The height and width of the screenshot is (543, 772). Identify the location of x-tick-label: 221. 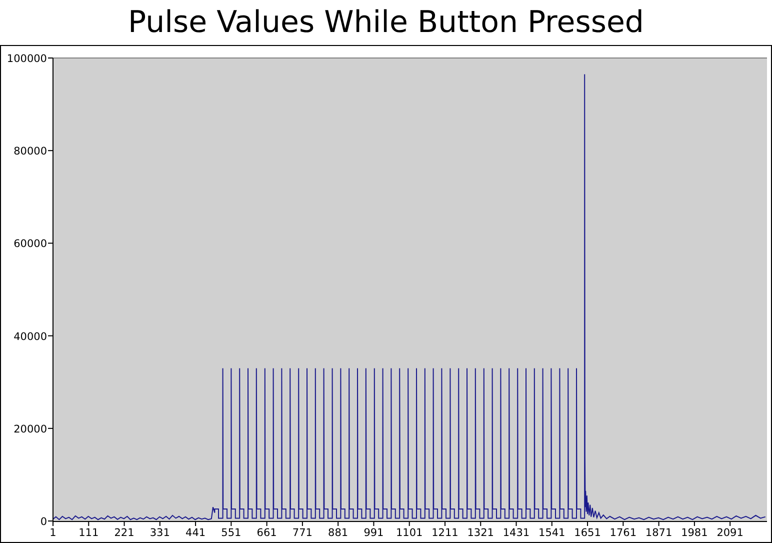
(124, 533).